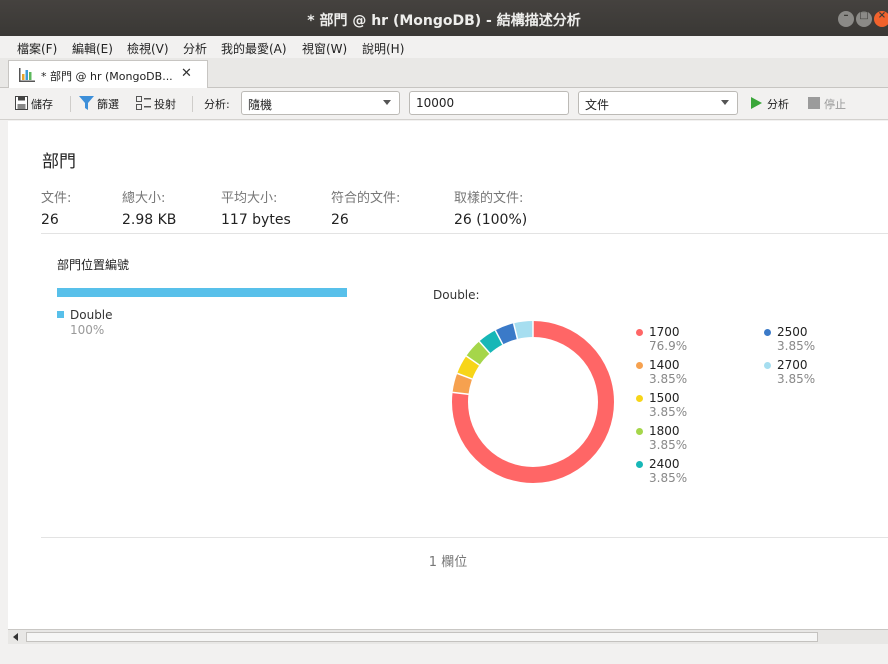 The width and height of the screenshot is (888, 664). I want to click on field-count: 1 欄位, so click(448, 562).